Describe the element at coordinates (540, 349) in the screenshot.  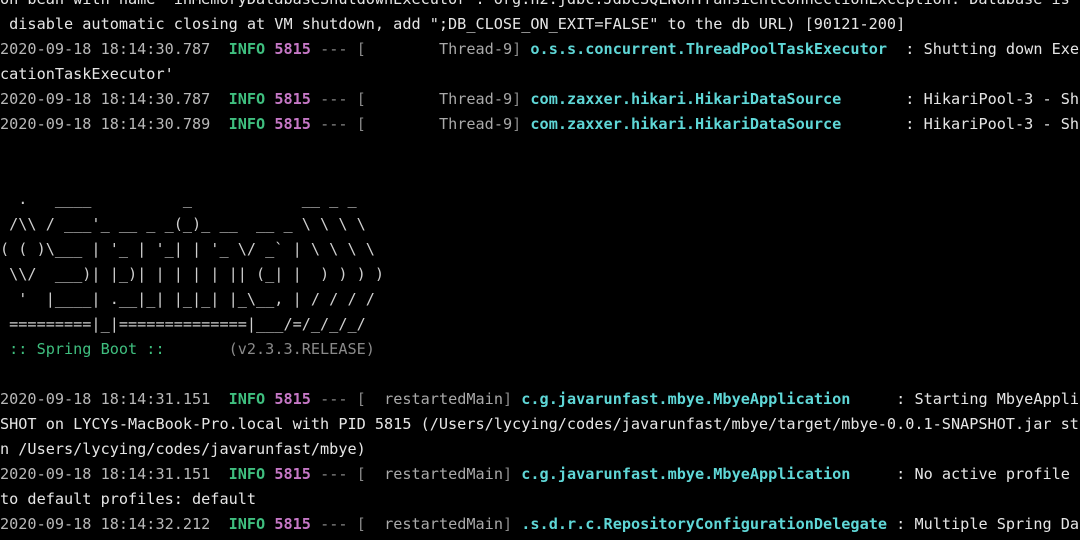
I see `spring-boot-version-line: :: Spring Boot :: (v2.3.3.RELEASE)` at that location.